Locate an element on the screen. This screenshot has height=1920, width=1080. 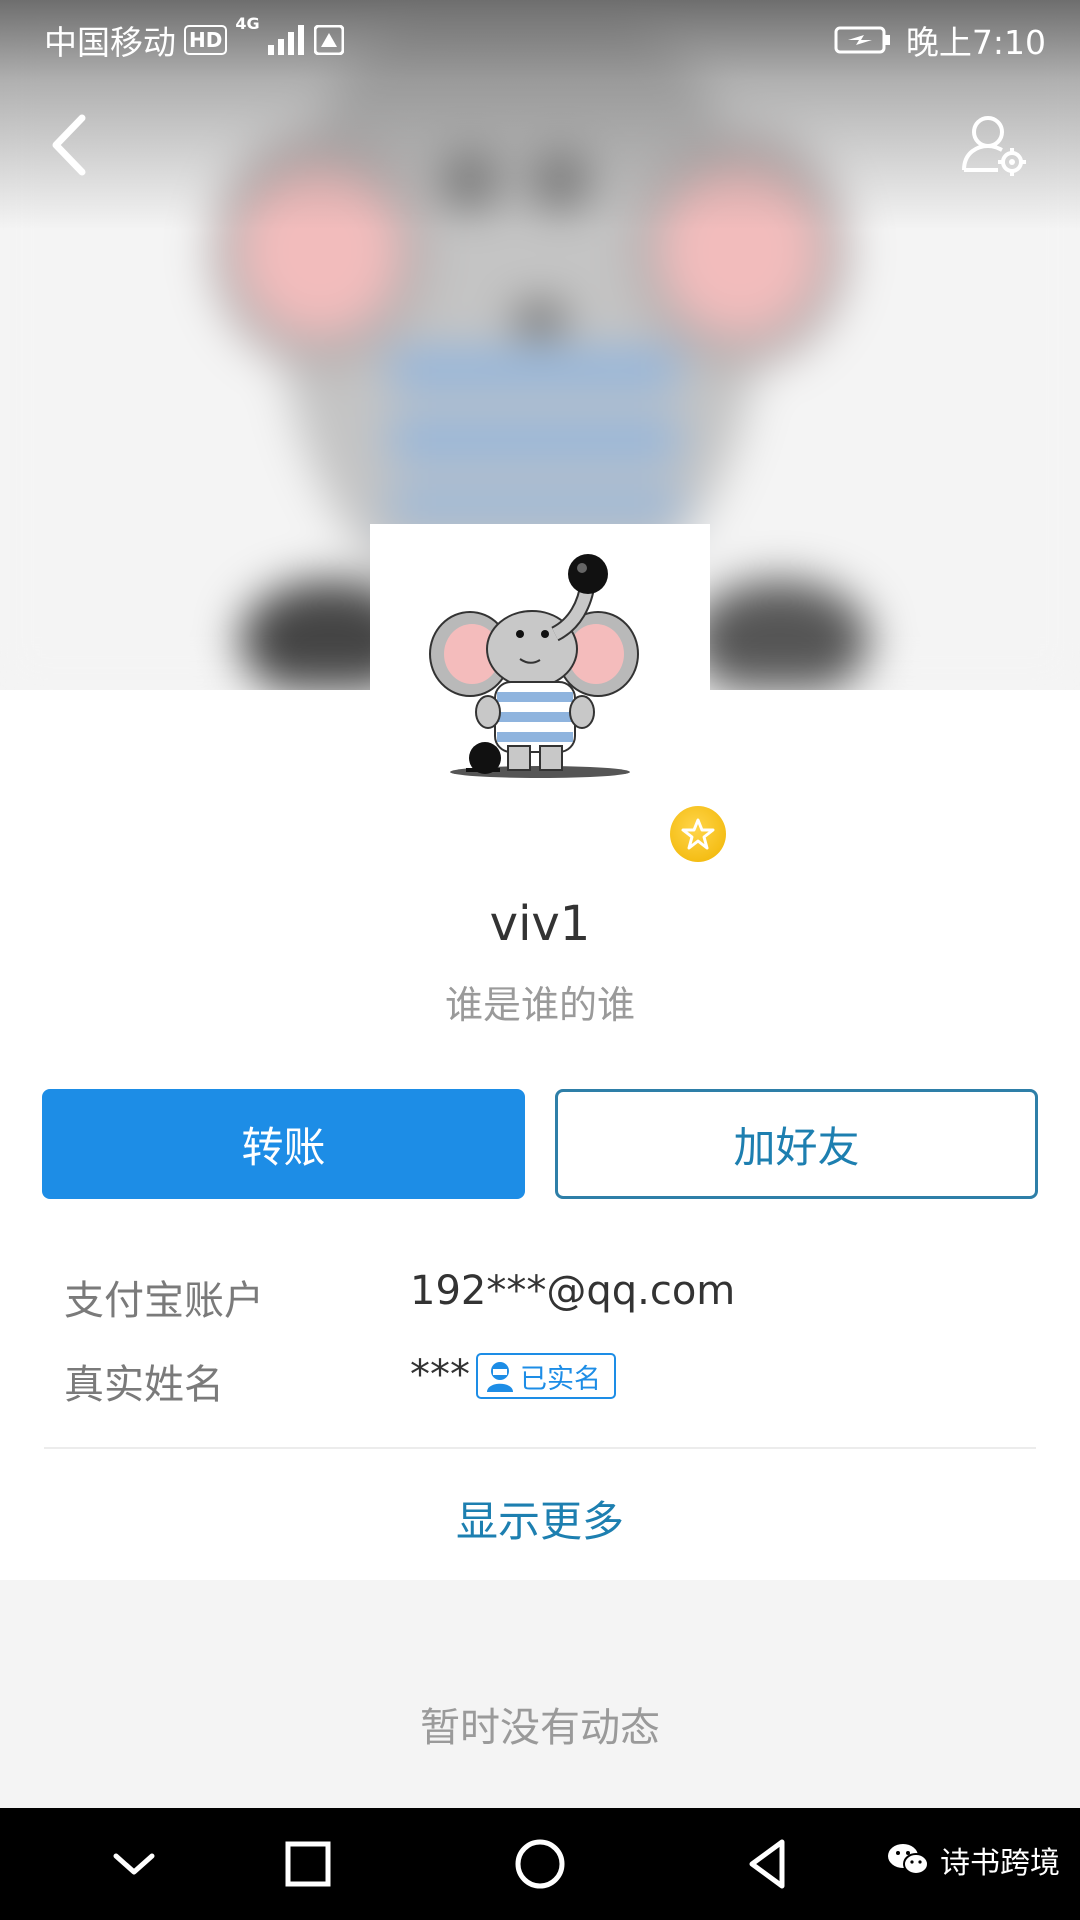
star-badge-icon is located at coordinates (698, 834).